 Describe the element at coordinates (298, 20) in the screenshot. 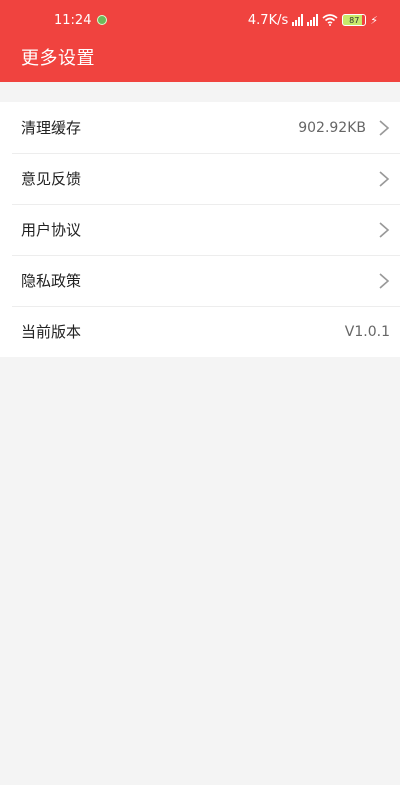

I see `signal-icon` at that location.